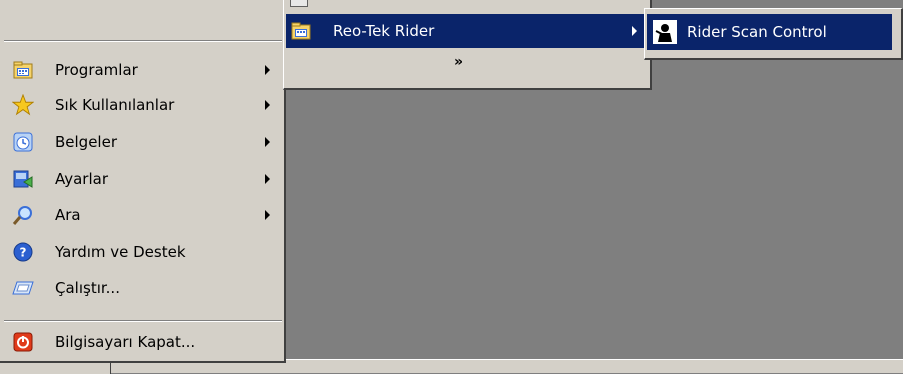 The image size is (903, 374). I want to click on documents-icon, so click(23, 142).